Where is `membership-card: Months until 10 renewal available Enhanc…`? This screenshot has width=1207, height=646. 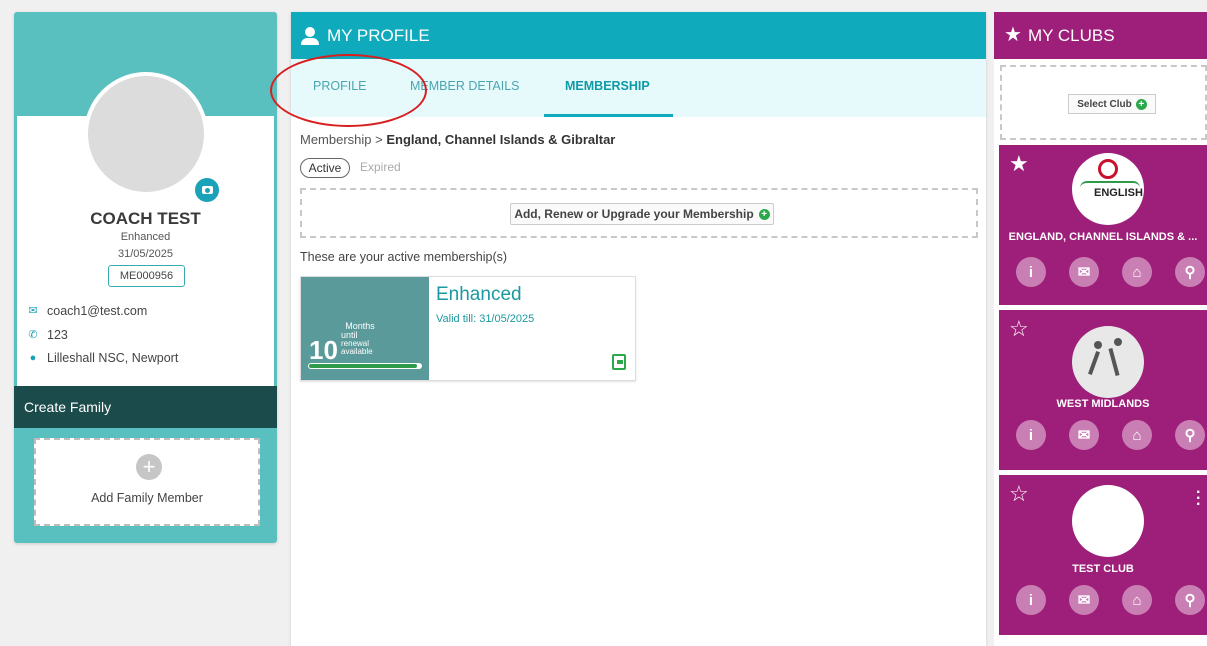 membership-card: Months until 10 renewal available Enhanc… is located at coordinates (468, 328).